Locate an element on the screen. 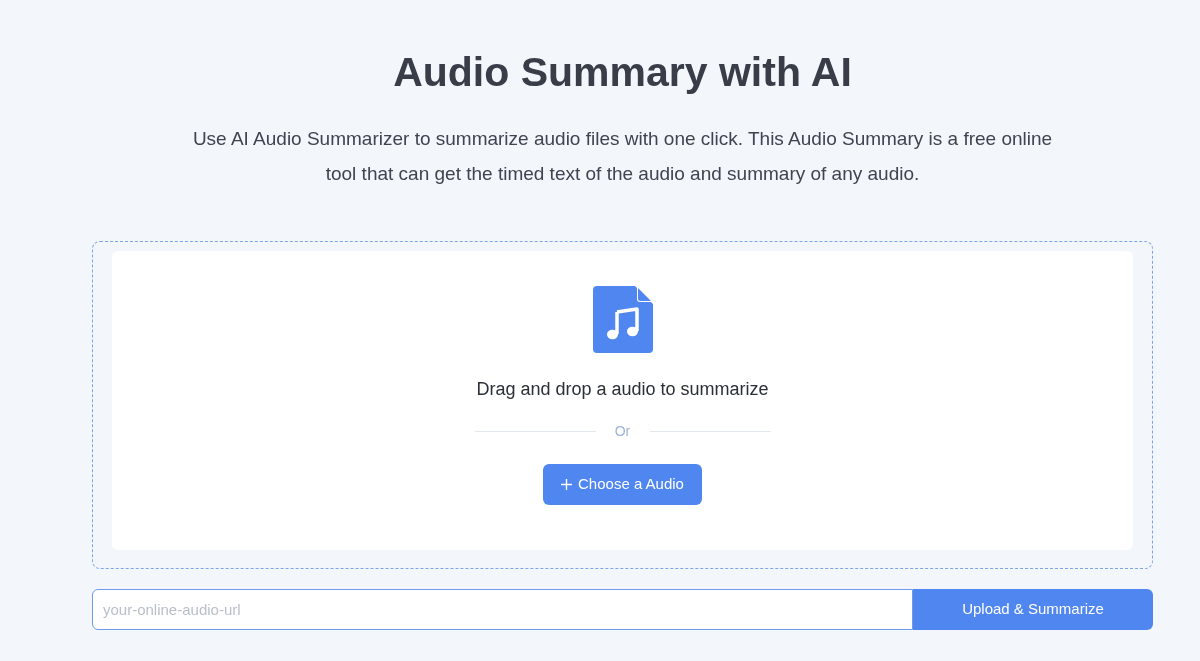 This screenshot has height=661, width=1200. page-title: Audio Summary with AI is located at coordinates (622, 72).